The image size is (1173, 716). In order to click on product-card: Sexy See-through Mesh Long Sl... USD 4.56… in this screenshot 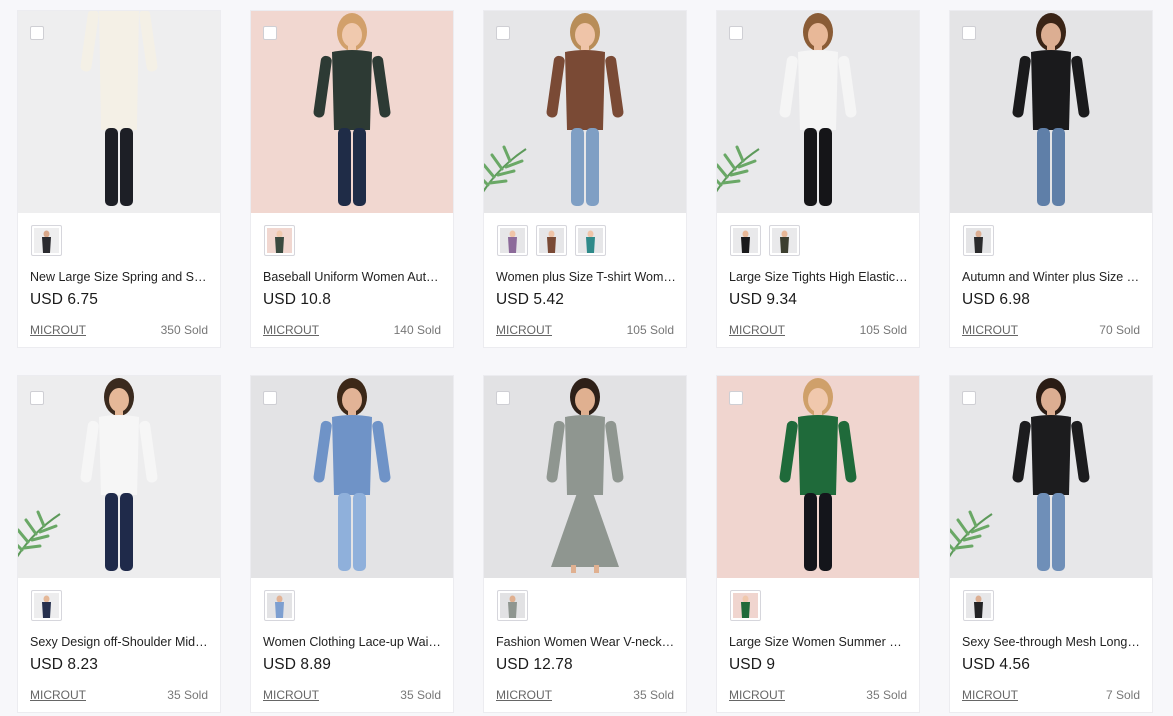, I will do `click(1051, 544)`.